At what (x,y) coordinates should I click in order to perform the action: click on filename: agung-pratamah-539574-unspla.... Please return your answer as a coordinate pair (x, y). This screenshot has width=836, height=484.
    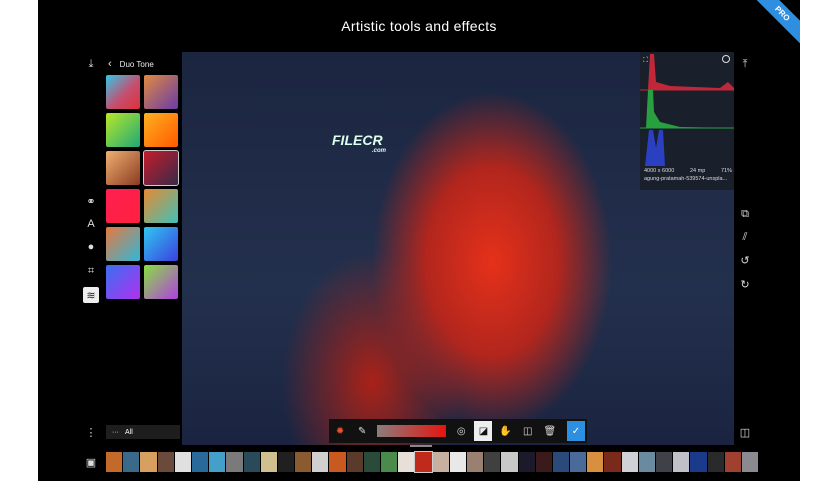
    Looking at the image, I should click on (686, 179).